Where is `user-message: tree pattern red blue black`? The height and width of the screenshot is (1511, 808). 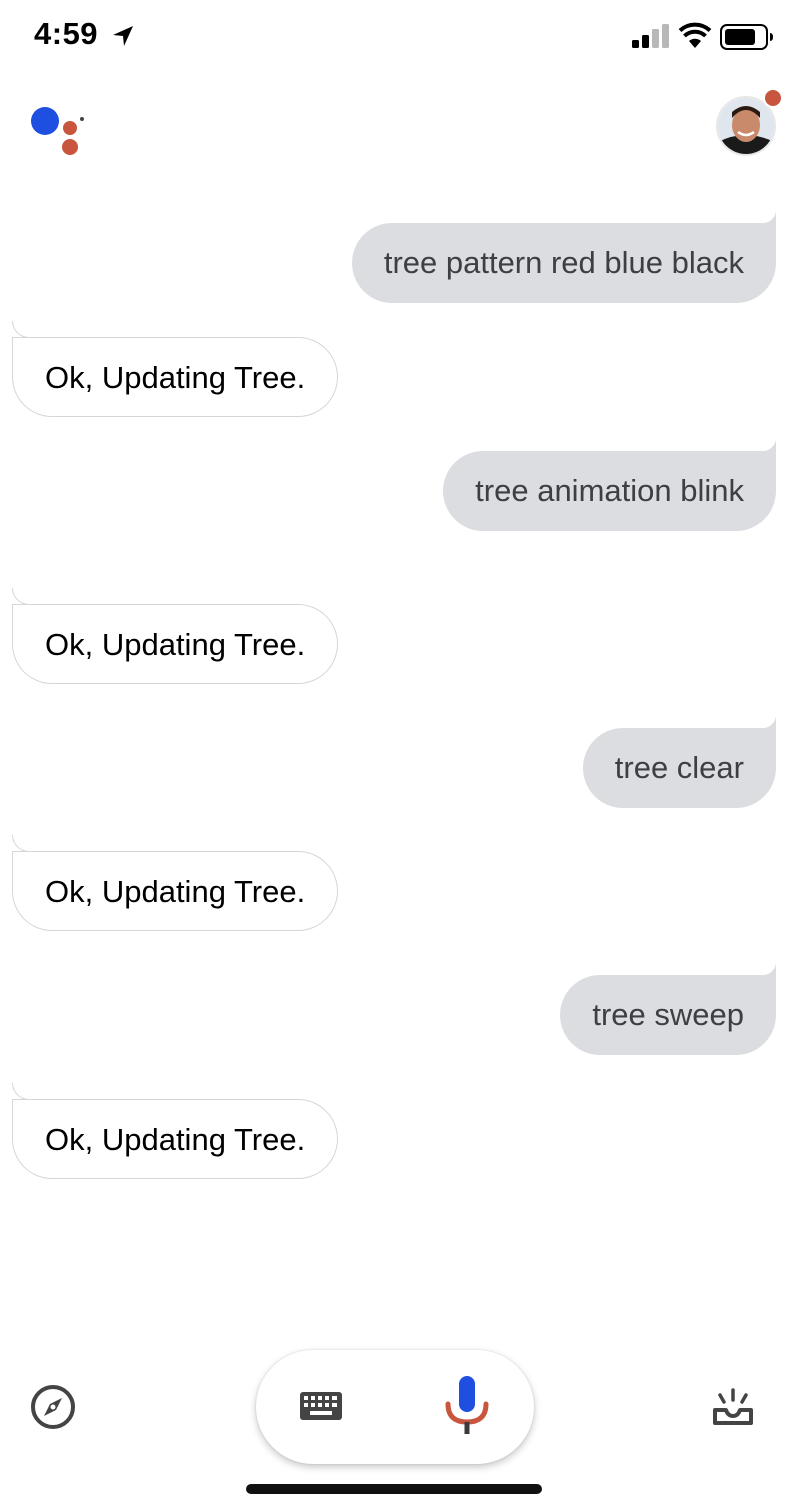
user-message: tree pattern red blue black is located at coordinates (564, 256).